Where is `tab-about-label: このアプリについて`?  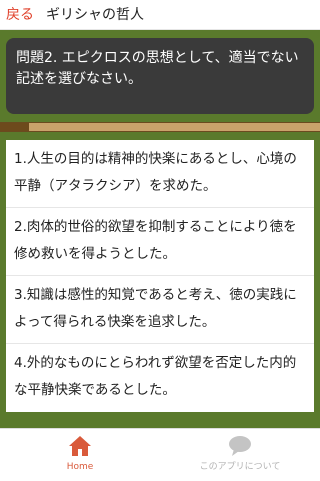
tab-about-label: このアプリについて is located at coordinates (240, 467).